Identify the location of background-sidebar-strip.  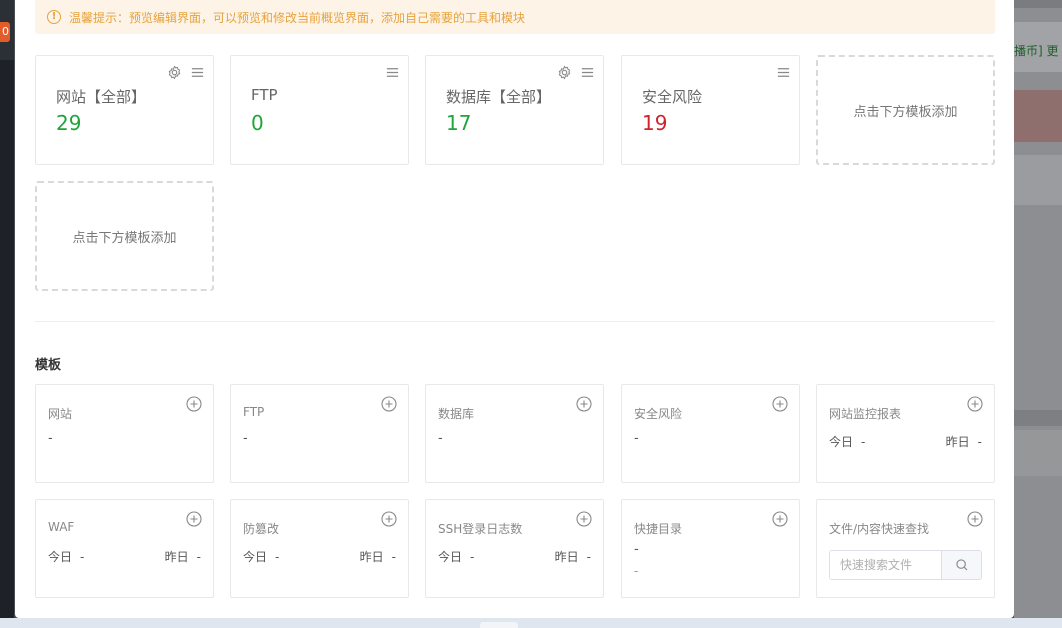
(7, 340).